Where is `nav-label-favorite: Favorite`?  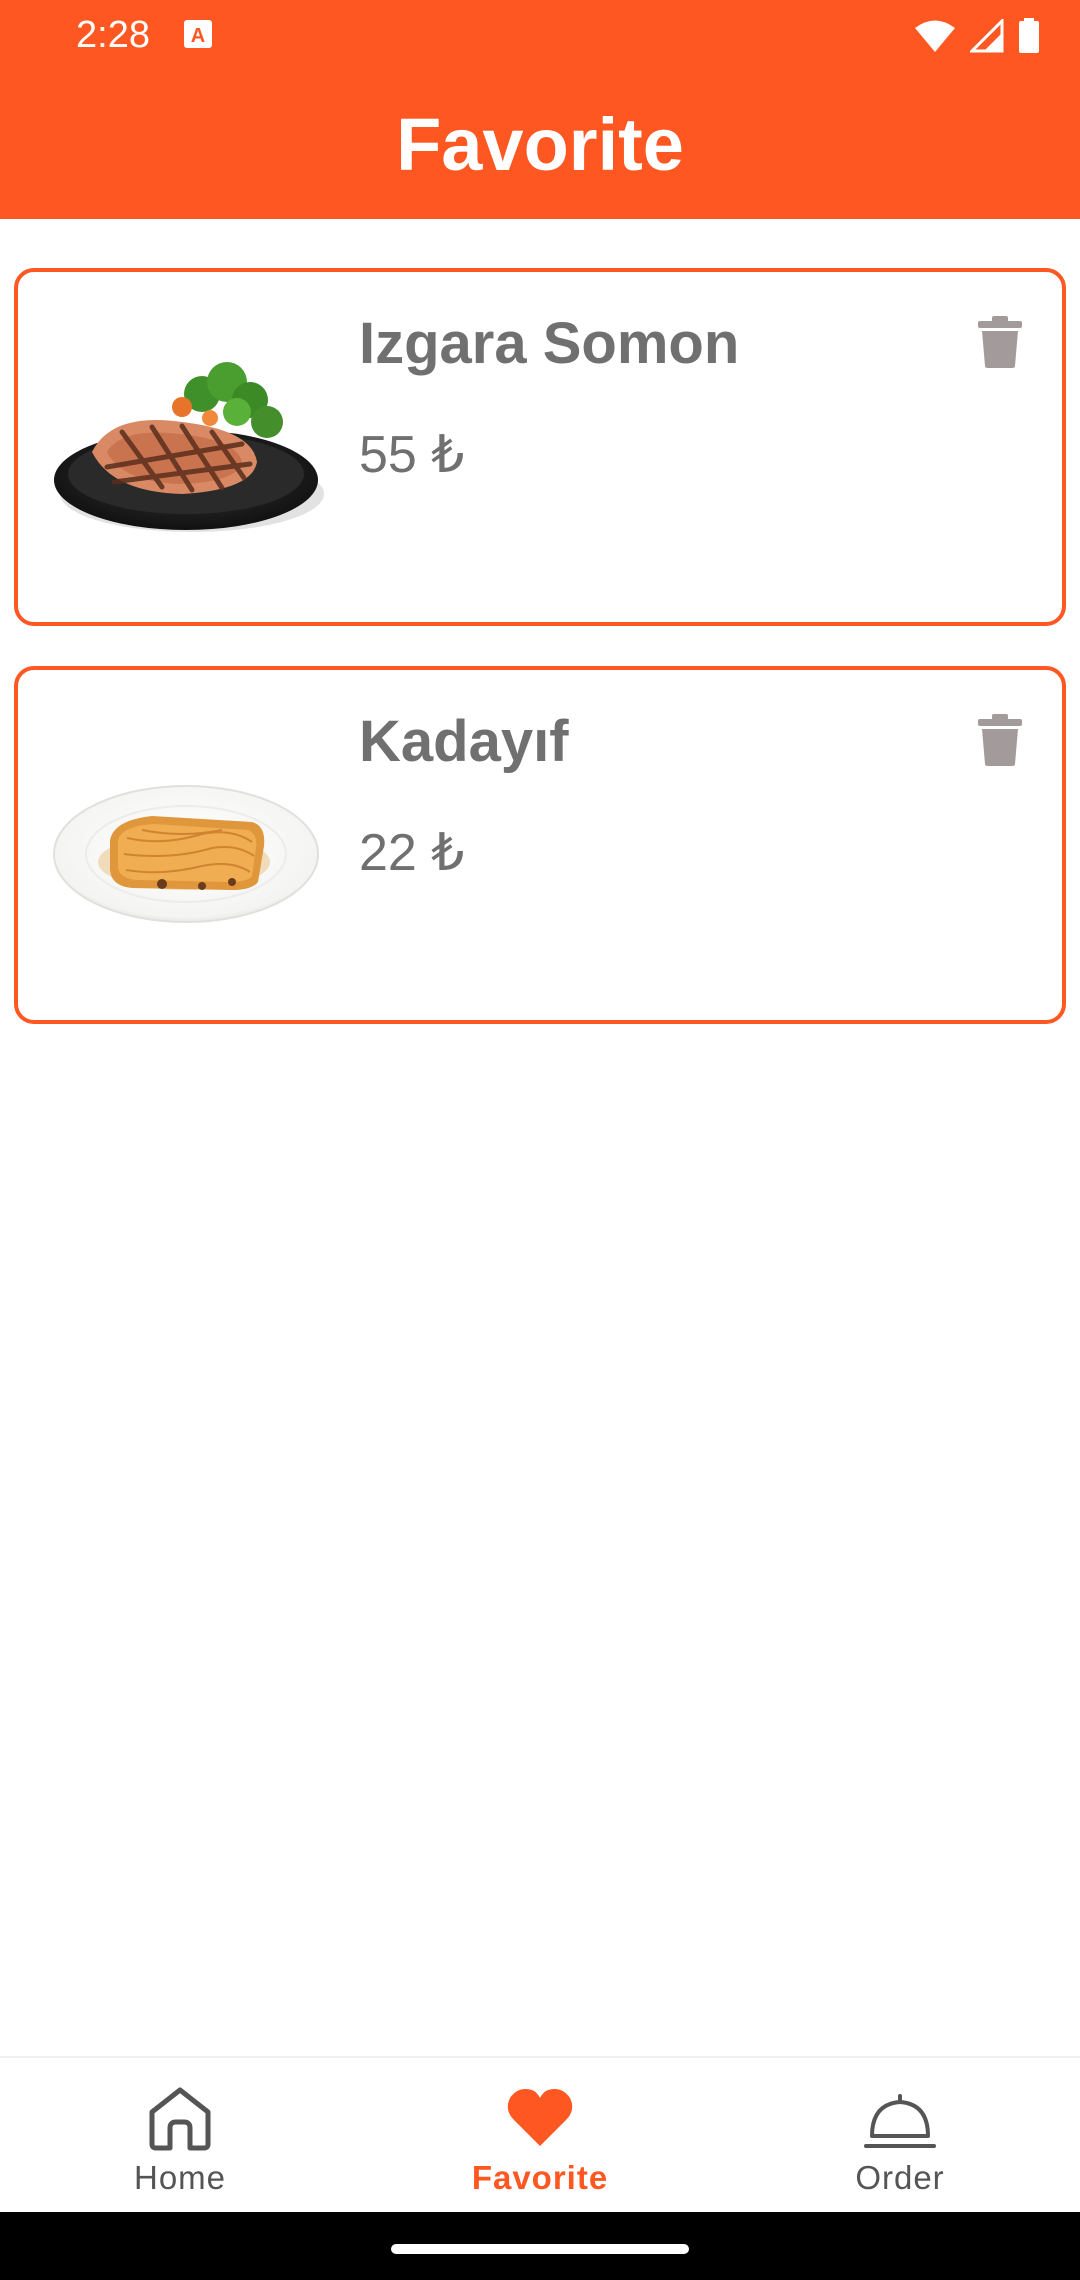
nav-label-favorite: Favorite is located at coordinates (540, 2177).